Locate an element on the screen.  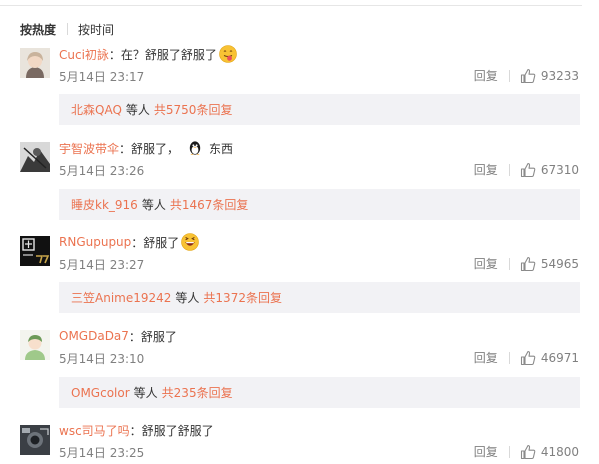
qq-penguin-icon is located at coordinates (195, 148).